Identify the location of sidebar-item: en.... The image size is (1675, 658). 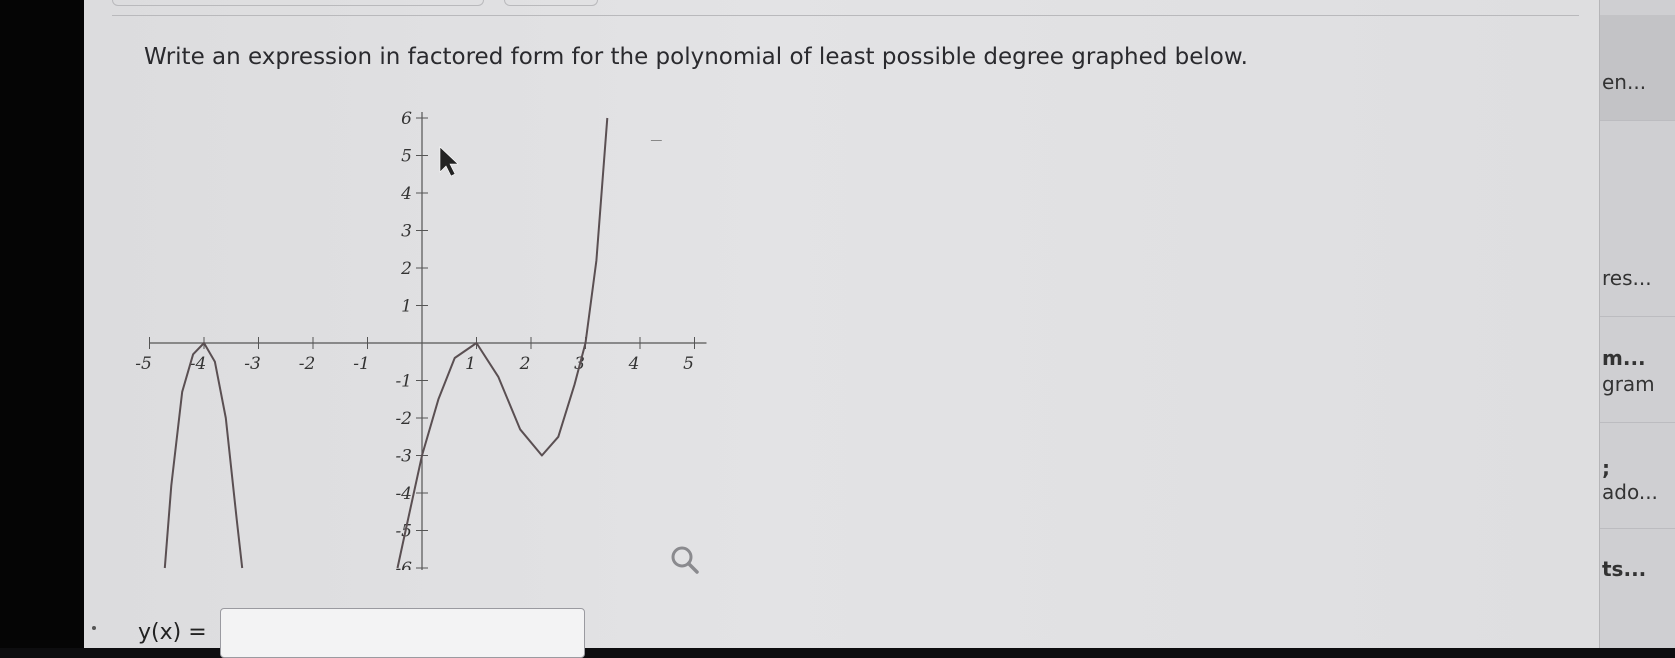
(1637, 68).